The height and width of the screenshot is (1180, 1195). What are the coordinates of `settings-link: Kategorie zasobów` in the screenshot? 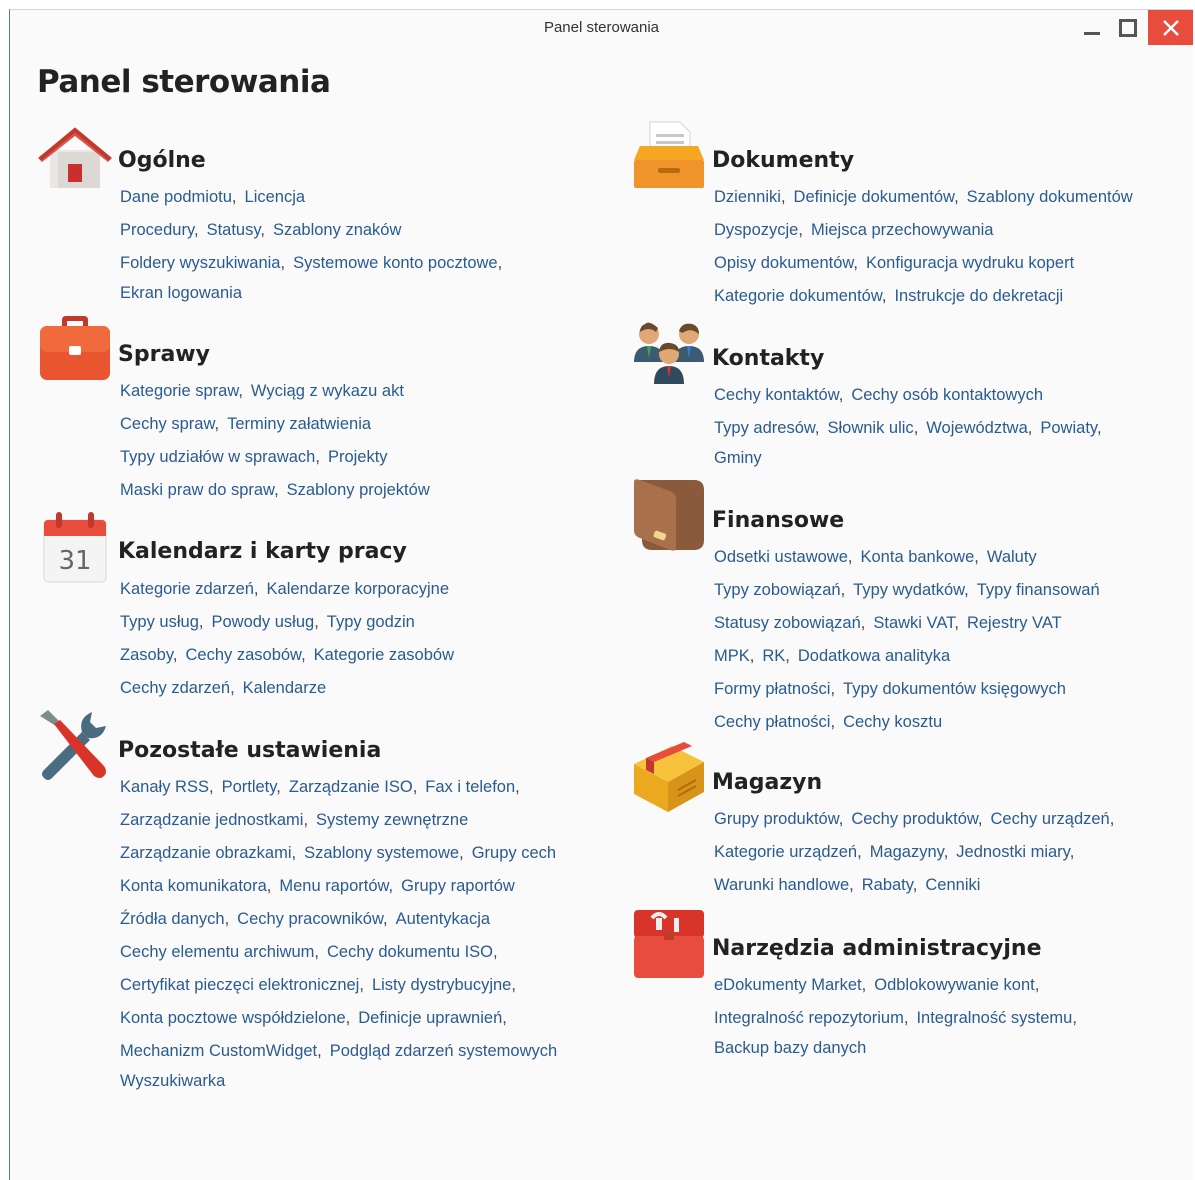 It's located at (384, 655).